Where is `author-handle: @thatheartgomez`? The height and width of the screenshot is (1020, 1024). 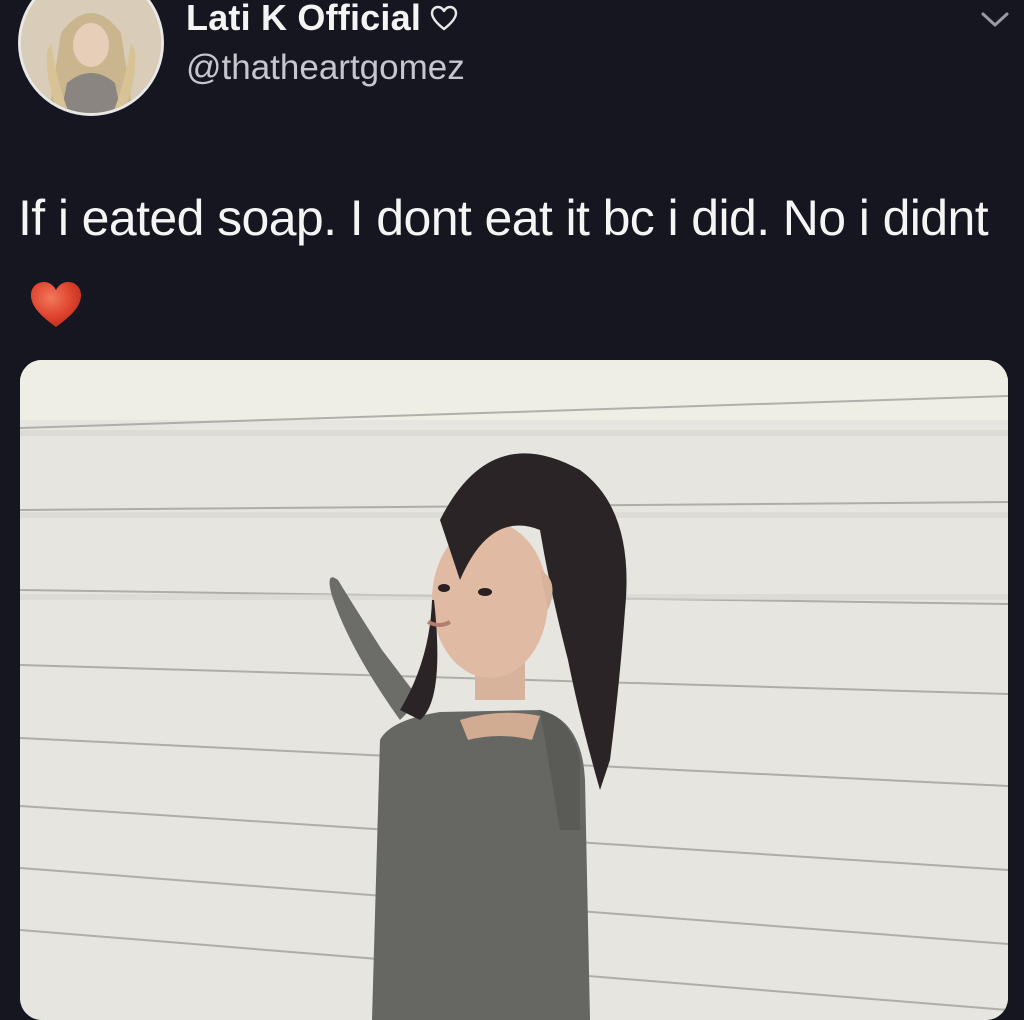 author-handle: @thatheartgomez is located at coordinates (325, 67).